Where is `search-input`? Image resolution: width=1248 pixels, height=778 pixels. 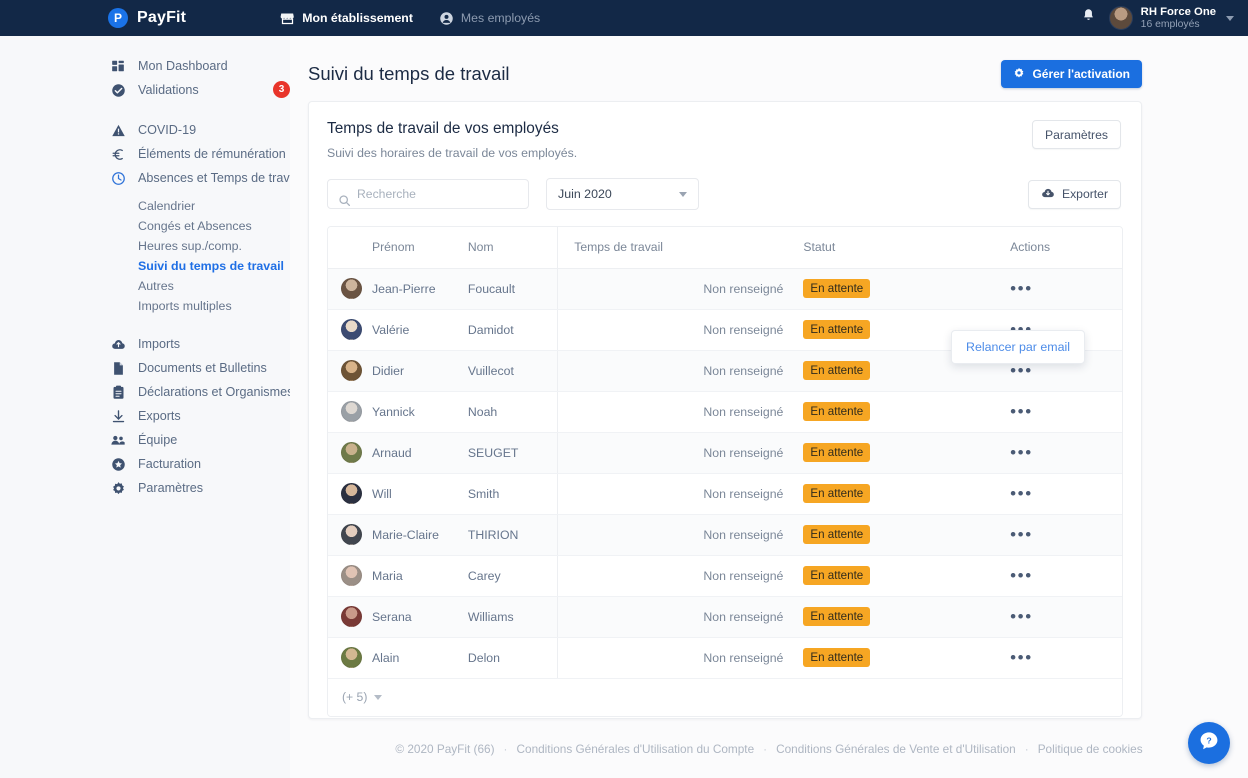 search-input is located at coordinates (428, 194).